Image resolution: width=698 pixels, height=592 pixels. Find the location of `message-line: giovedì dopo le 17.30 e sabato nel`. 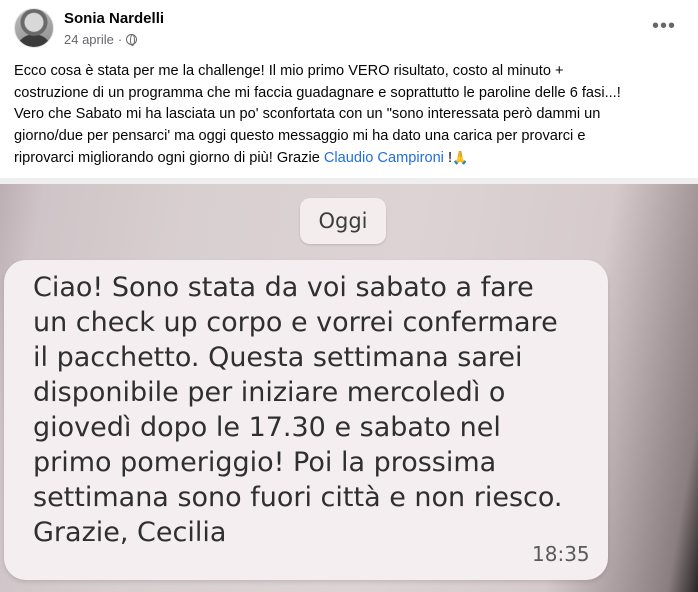

message-line: giovedì dopo le 17.30 e sabato nel is located at coordinates (267, 427).